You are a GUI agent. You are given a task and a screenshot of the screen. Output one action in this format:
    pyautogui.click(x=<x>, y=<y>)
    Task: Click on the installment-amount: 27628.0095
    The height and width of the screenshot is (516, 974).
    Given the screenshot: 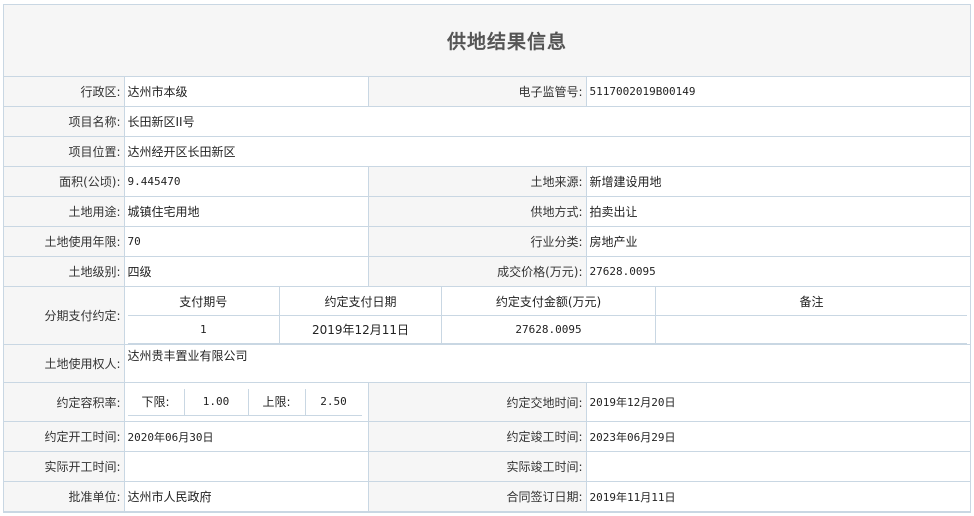 What is the action you would take?
    pyautogui.click(x=548, y=329)
    